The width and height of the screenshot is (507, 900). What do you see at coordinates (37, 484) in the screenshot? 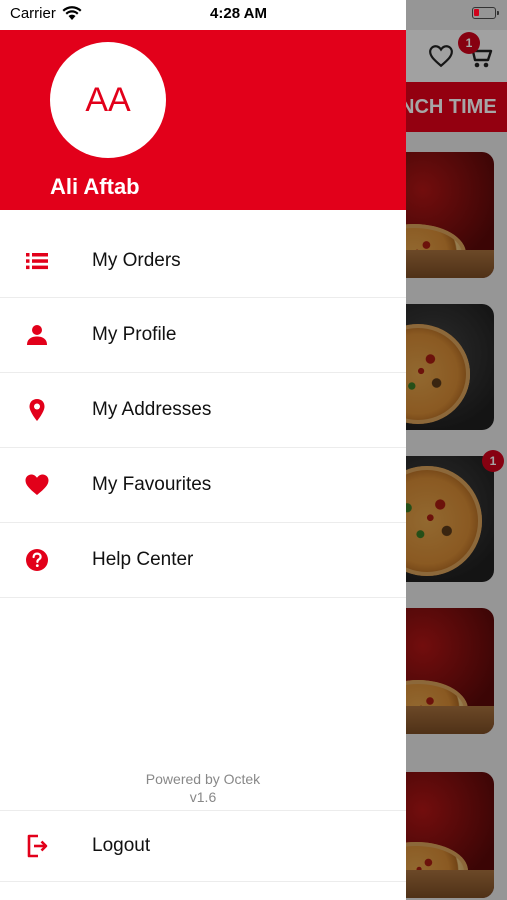
I see `heart-icon` at bounding box center [37, 484].